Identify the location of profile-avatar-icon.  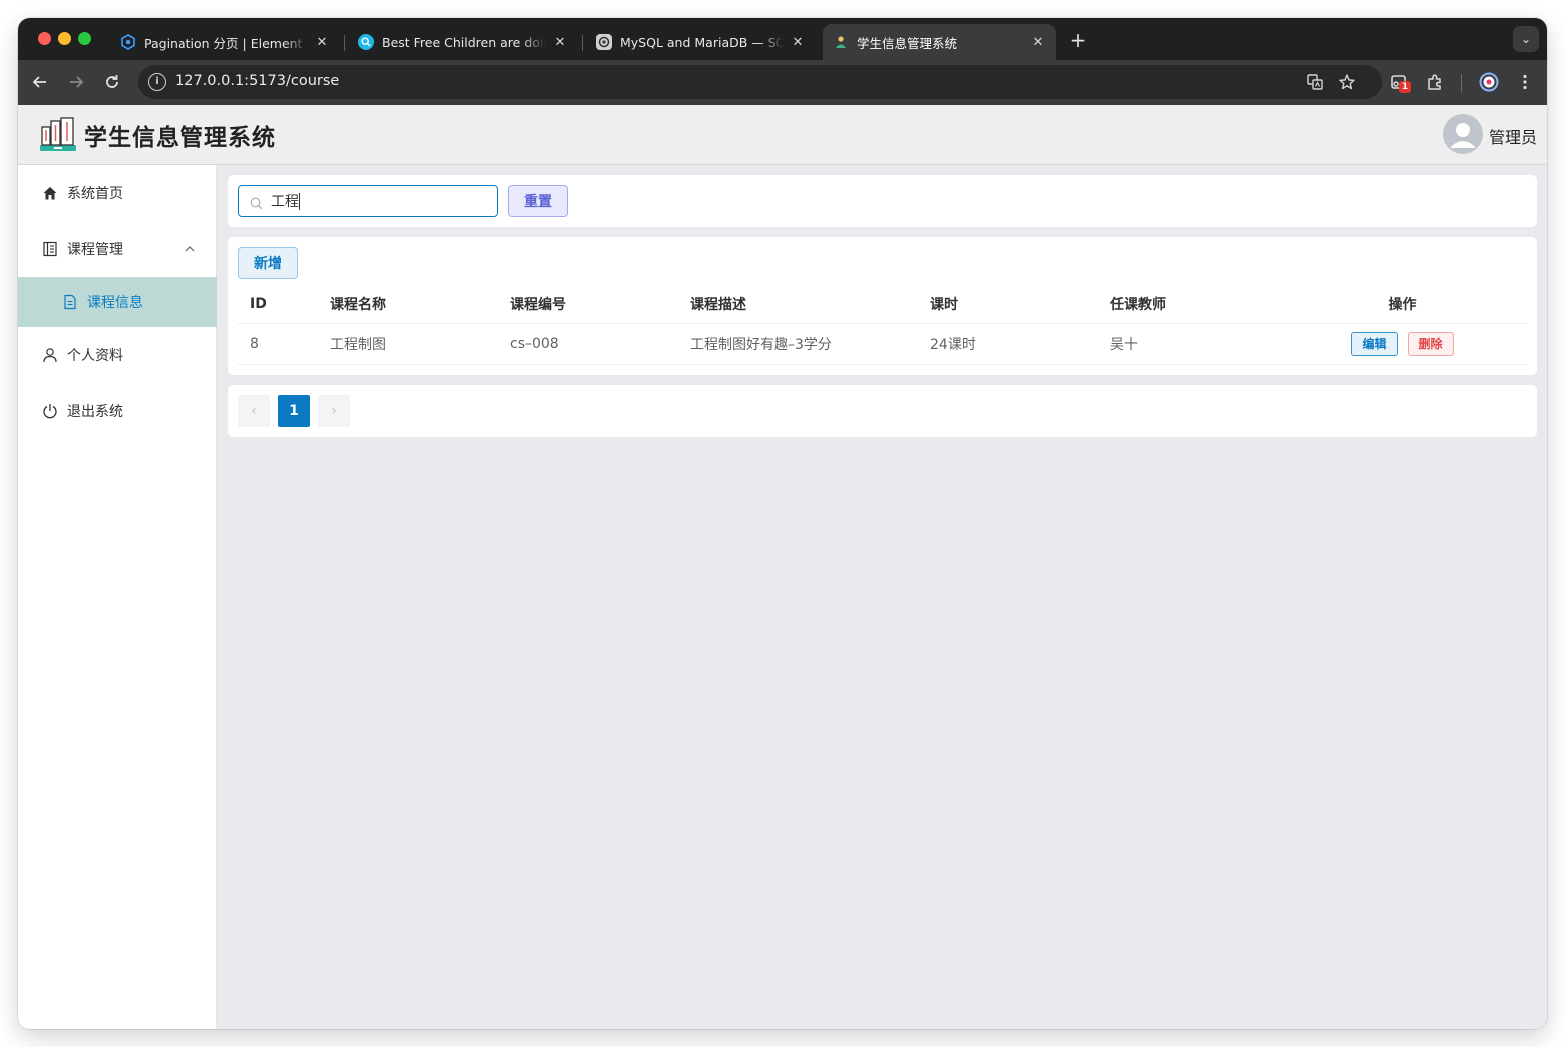
(1489, 82).